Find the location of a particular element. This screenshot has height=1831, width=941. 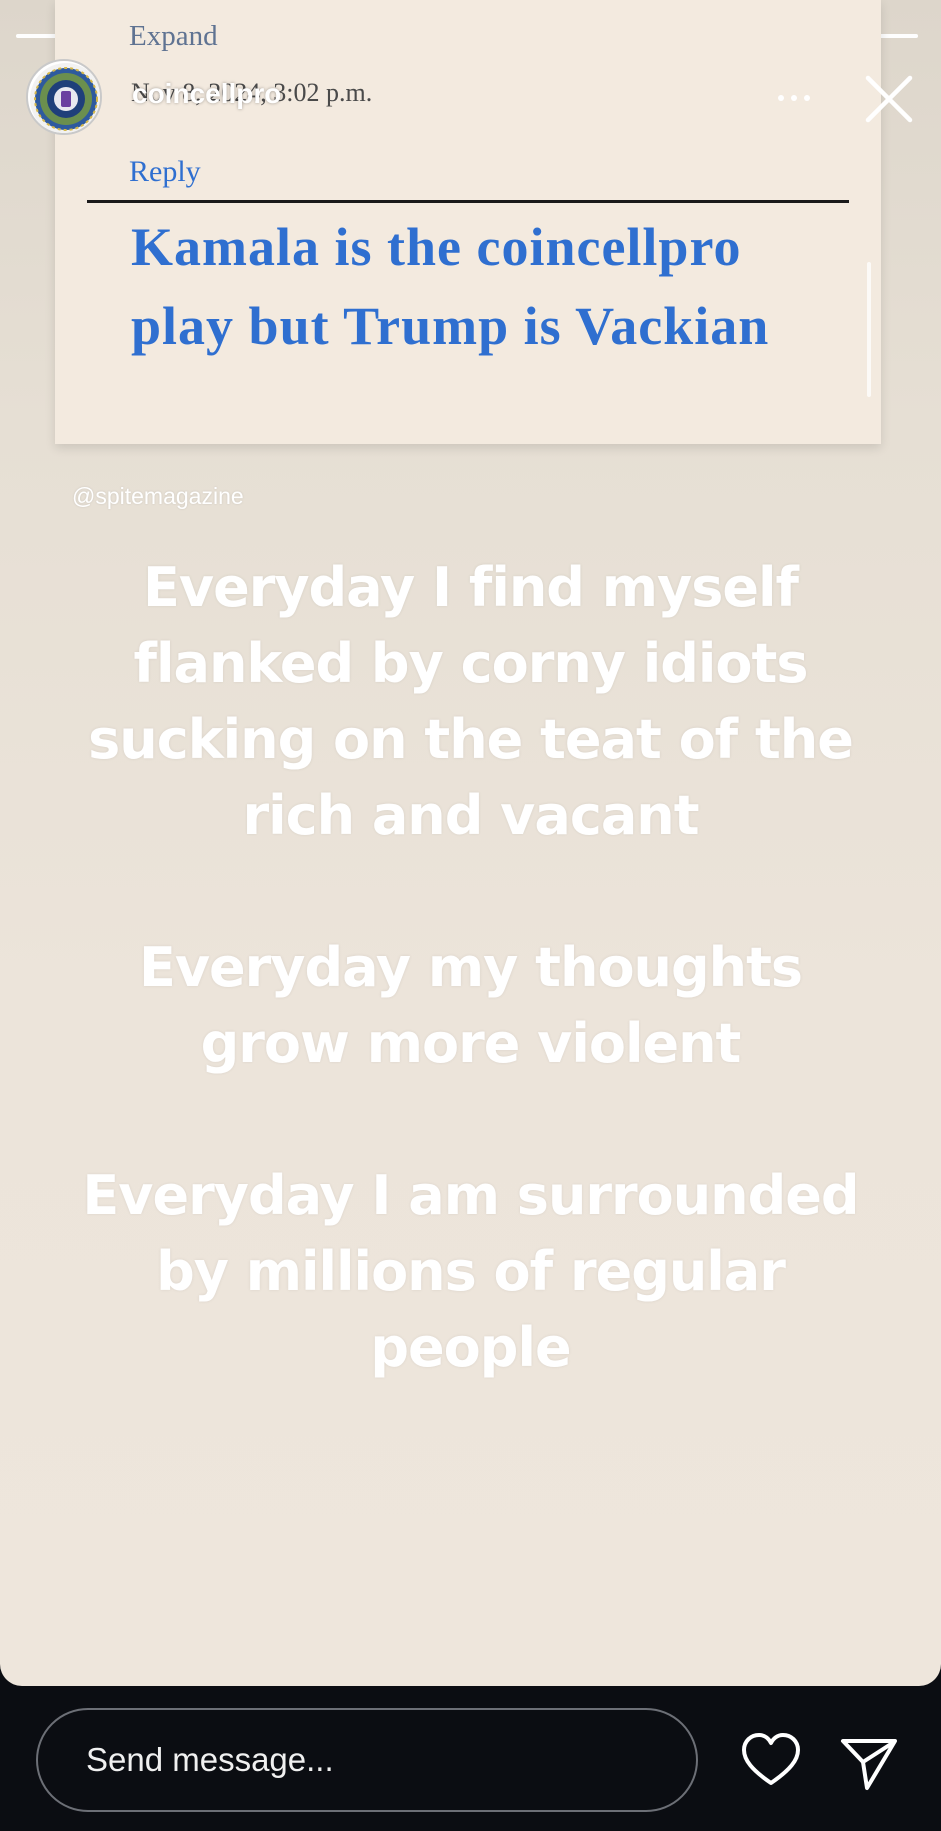

card-scrollbar is located at coordinates (869, 329).